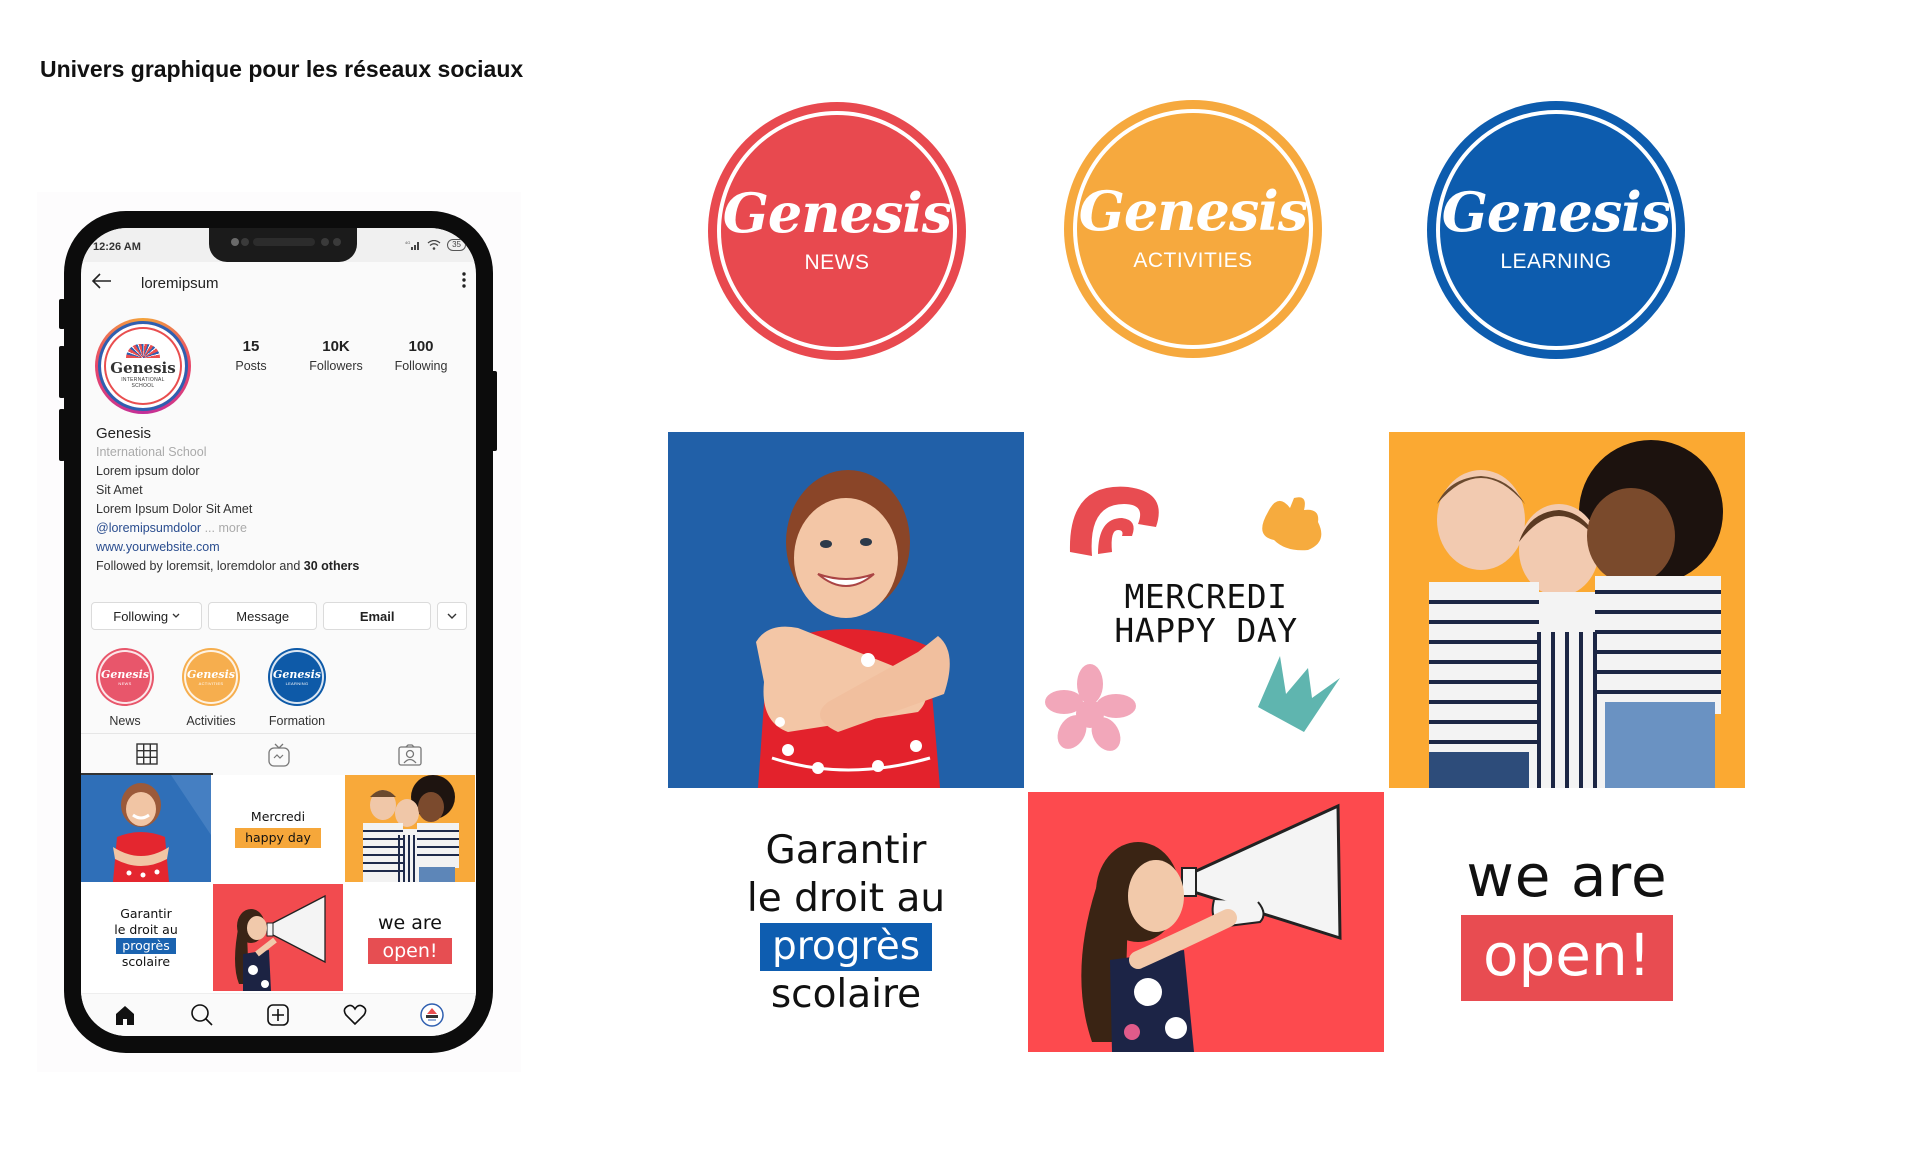 The image size is (1920, 1162). I want to click on nav-add-post, so click(278, 1015).